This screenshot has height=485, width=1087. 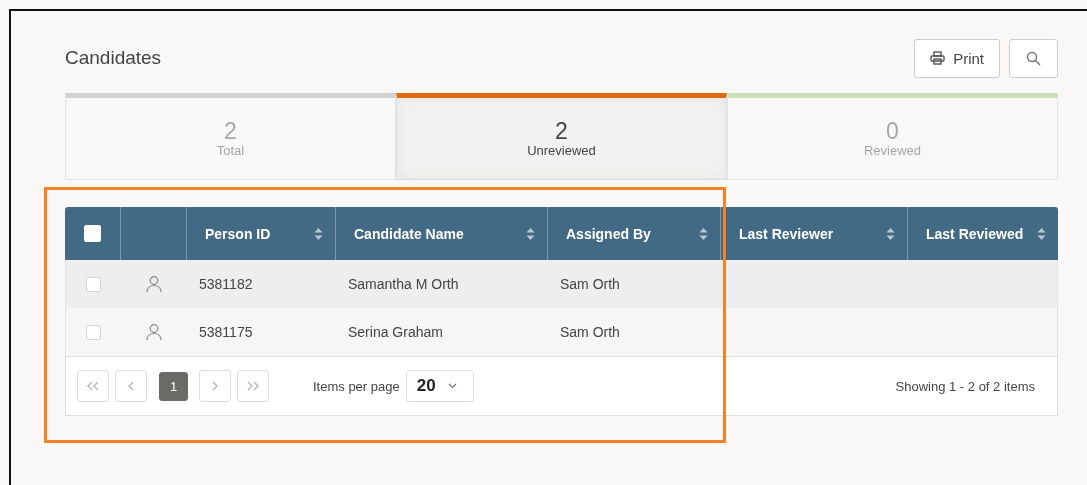 I want to click on last-page-button, so click(x=253, y=386).